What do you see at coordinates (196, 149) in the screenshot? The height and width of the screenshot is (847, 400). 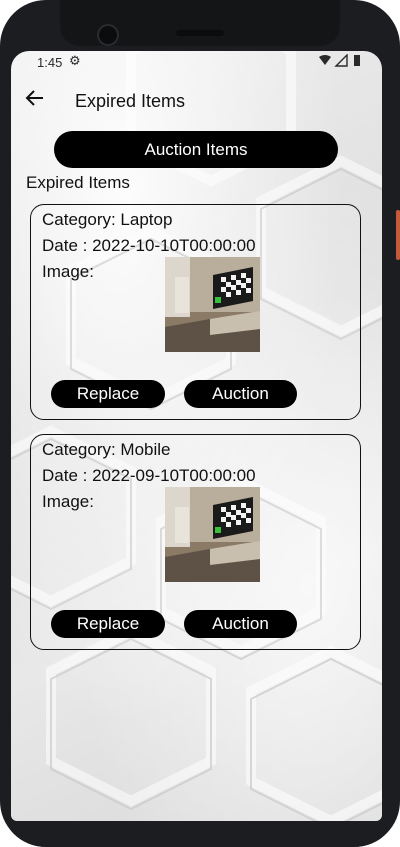 I see `auction-items-button: Auction Items` at bounding box center [196, 149].